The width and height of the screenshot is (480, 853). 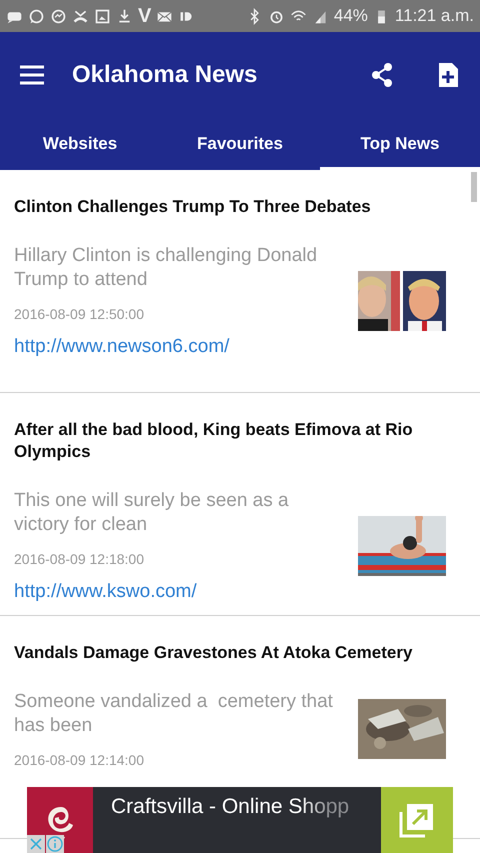 What do you see at coordinates (400, 144) in the screenshot?
I see `tab: Top News` at bounding box center [400, 144].